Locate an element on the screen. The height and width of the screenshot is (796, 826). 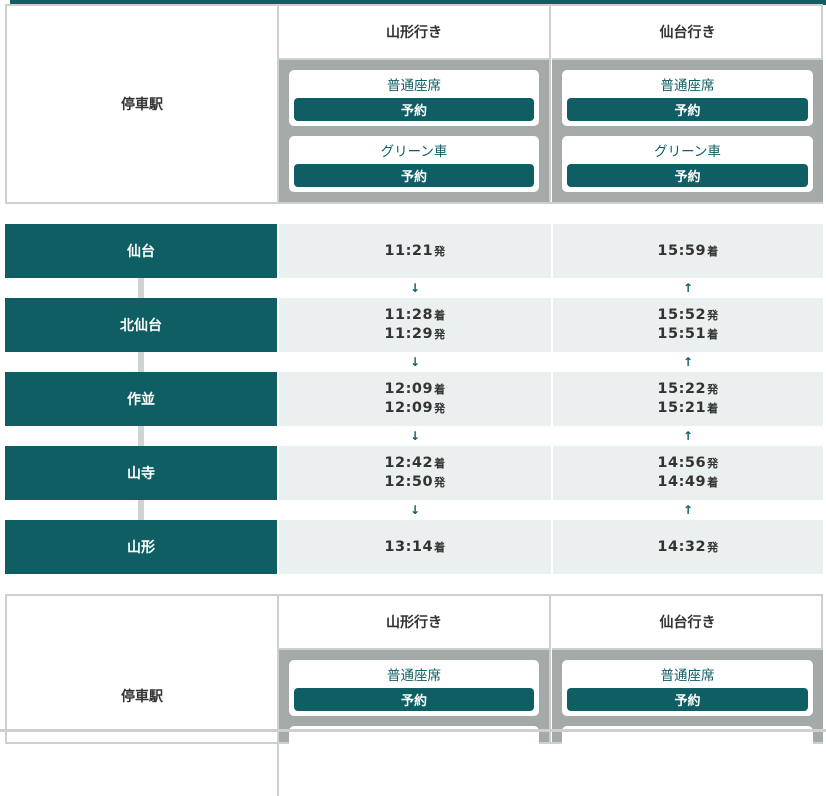
time-value: 15:51 is located at coordinates (682, 334).